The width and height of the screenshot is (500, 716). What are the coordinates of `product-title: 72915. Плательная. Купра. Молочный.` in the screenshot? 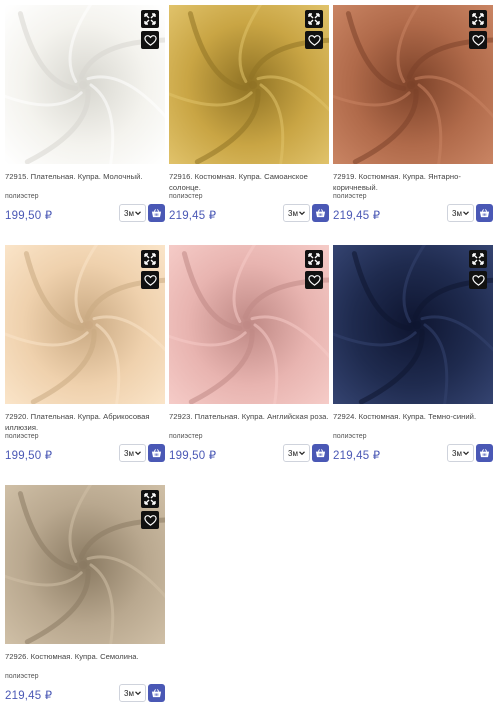 It's located at (85, 176).